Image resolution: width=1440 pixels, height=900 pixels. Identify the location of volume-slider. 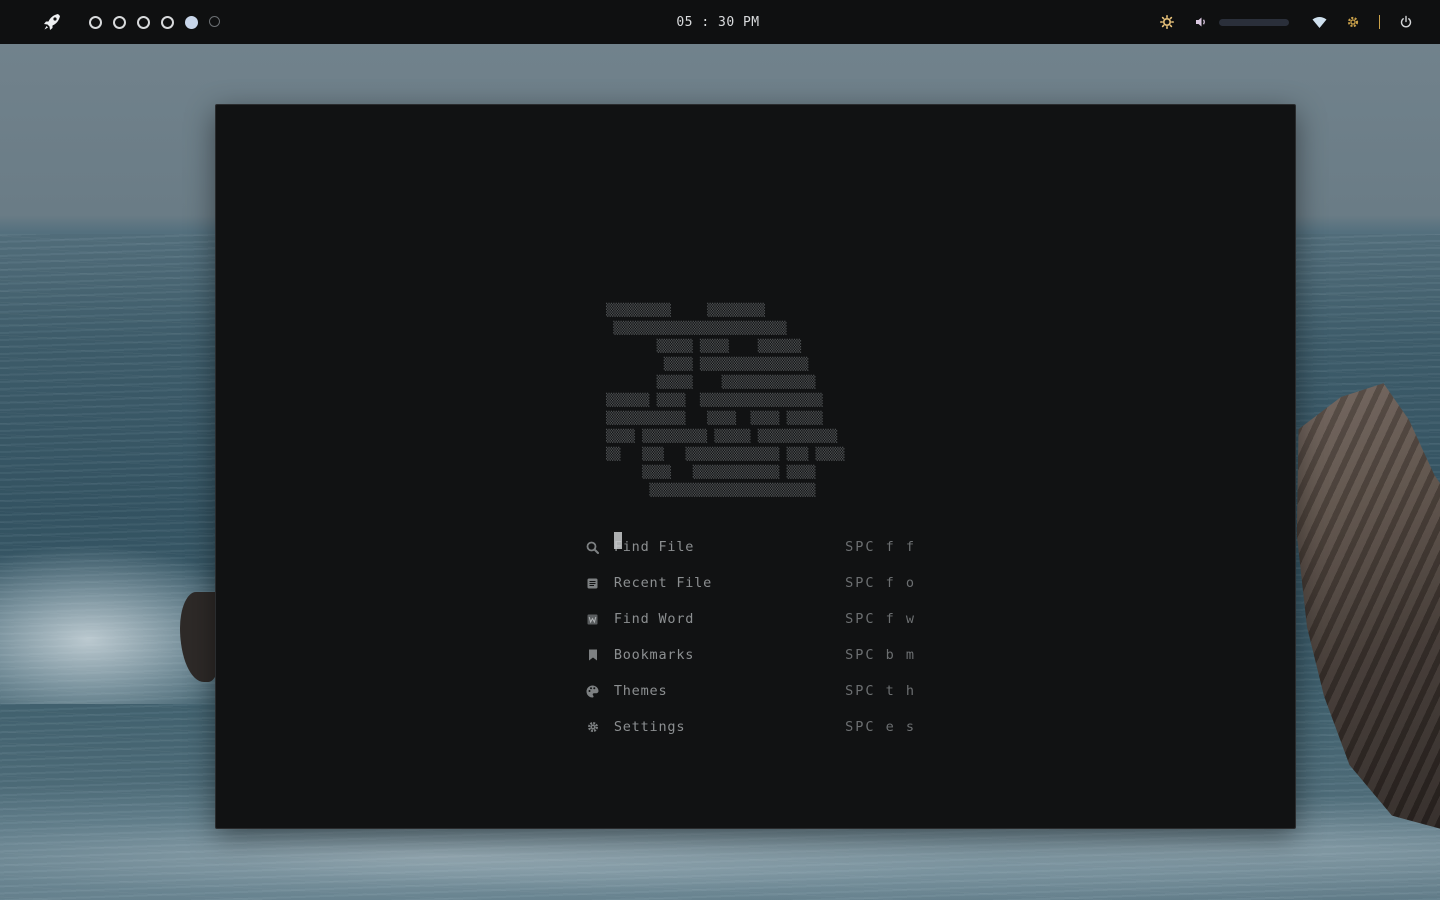
(1254, 22).